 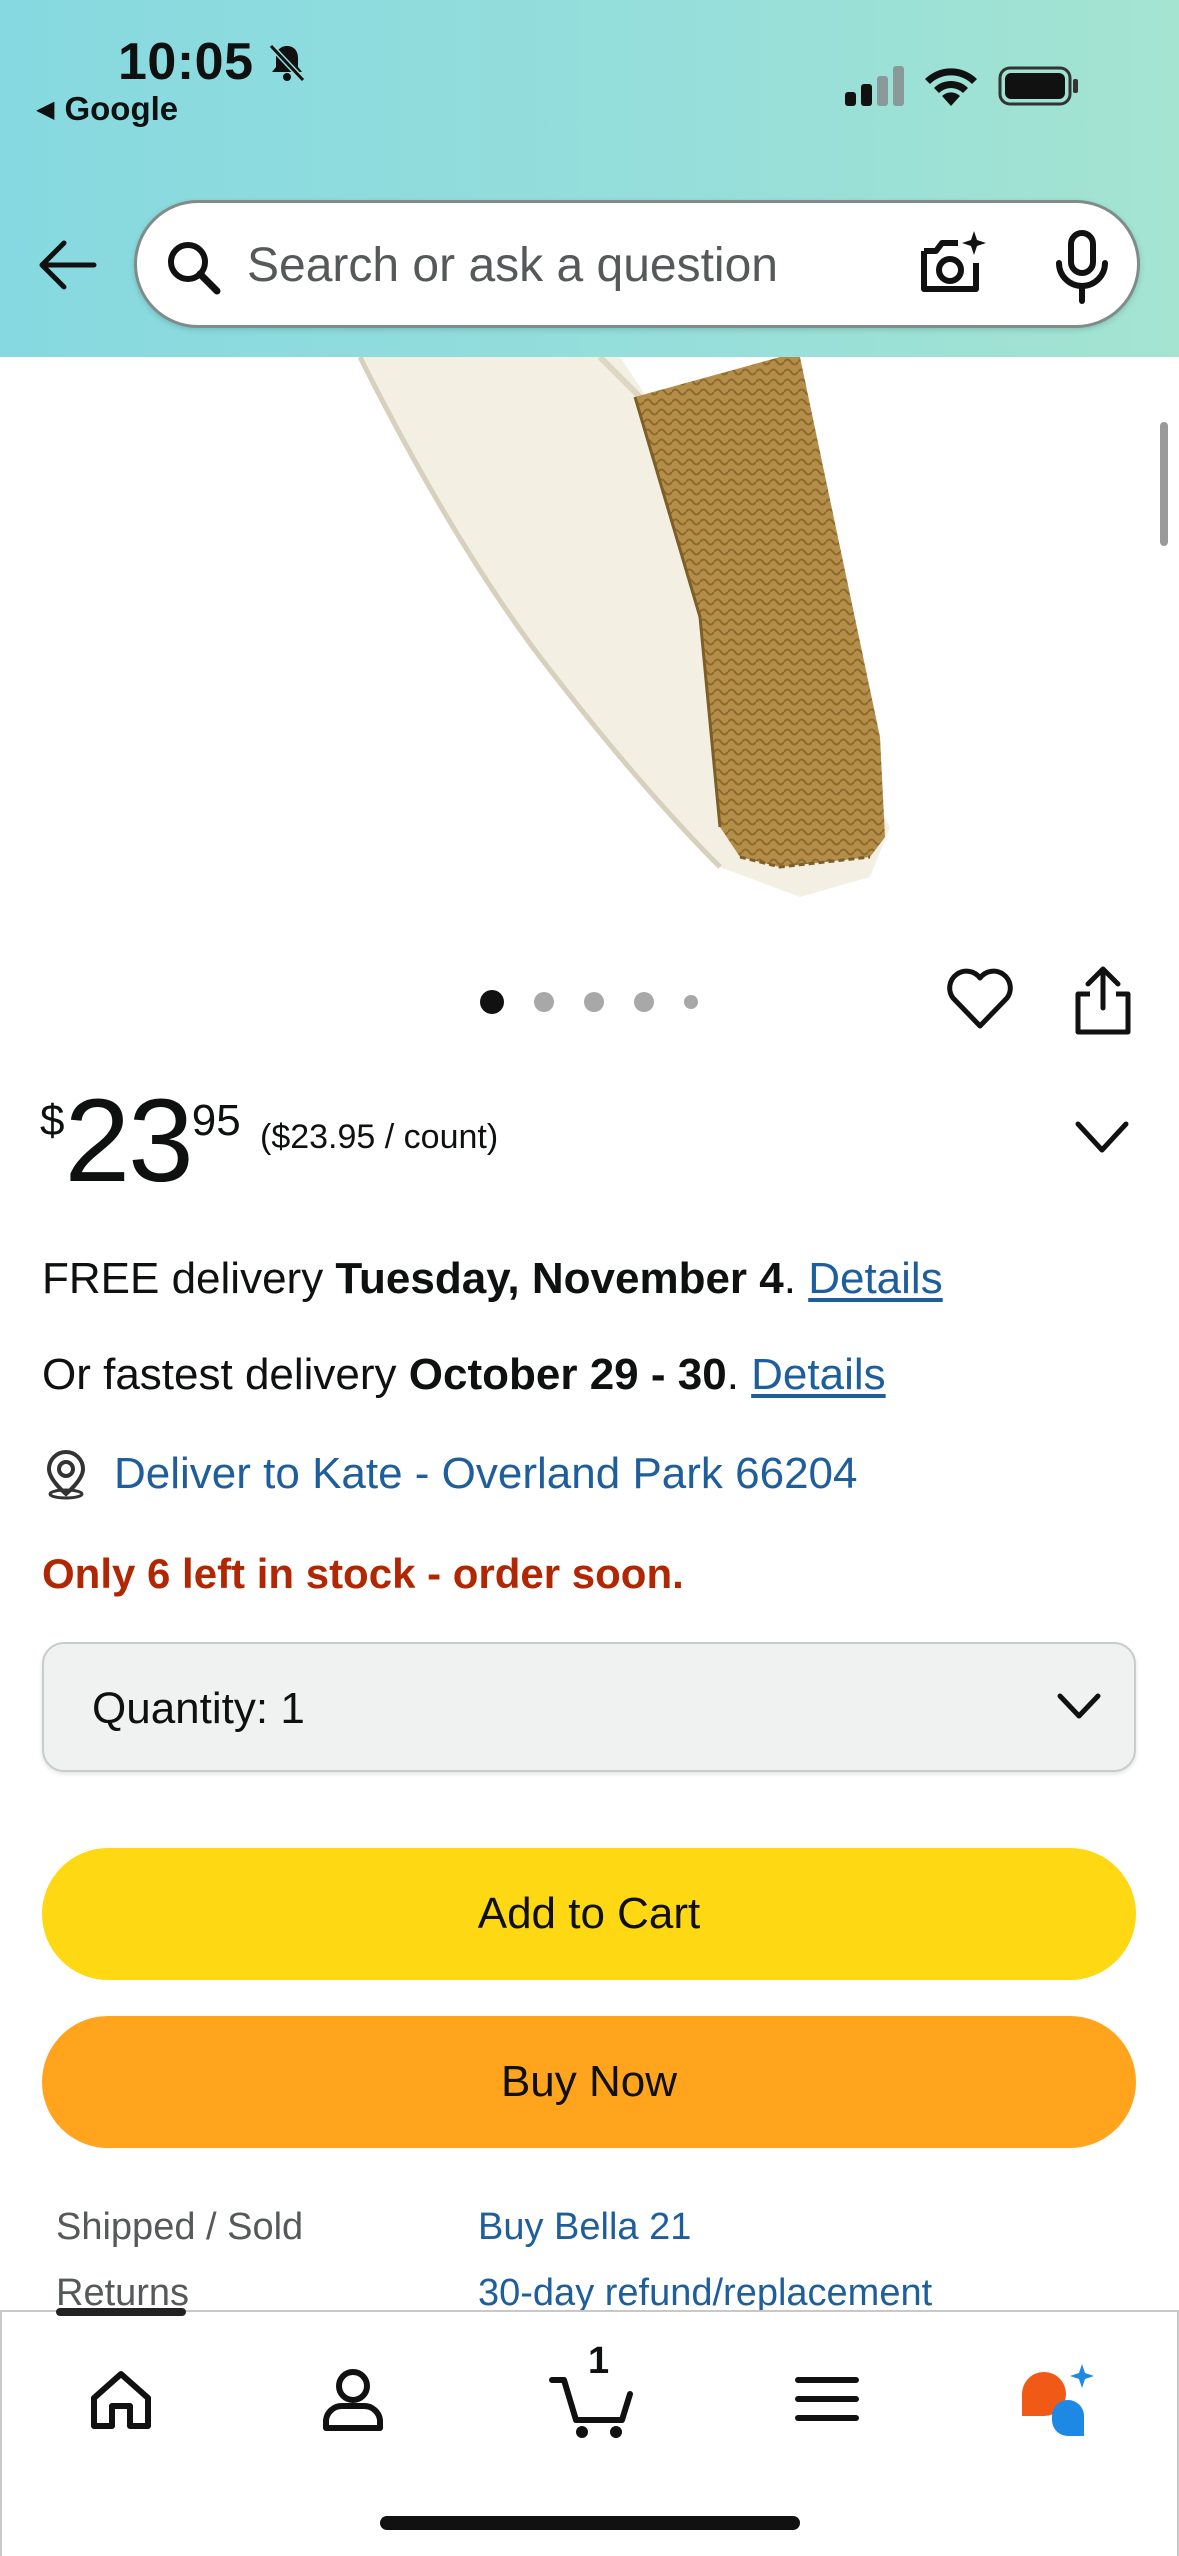 What do you see at coordinates (353, 2399) in the screenshot?
I see `account-icon` at bounding box center [353, 2399].